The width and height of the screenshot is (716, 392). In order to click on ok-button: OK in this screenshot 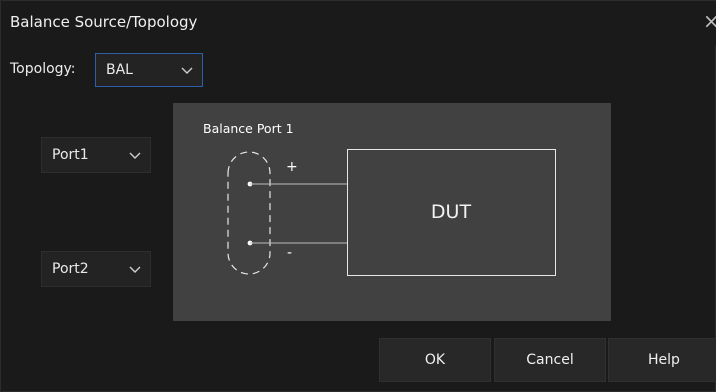, I will do `click(435, 360)`.